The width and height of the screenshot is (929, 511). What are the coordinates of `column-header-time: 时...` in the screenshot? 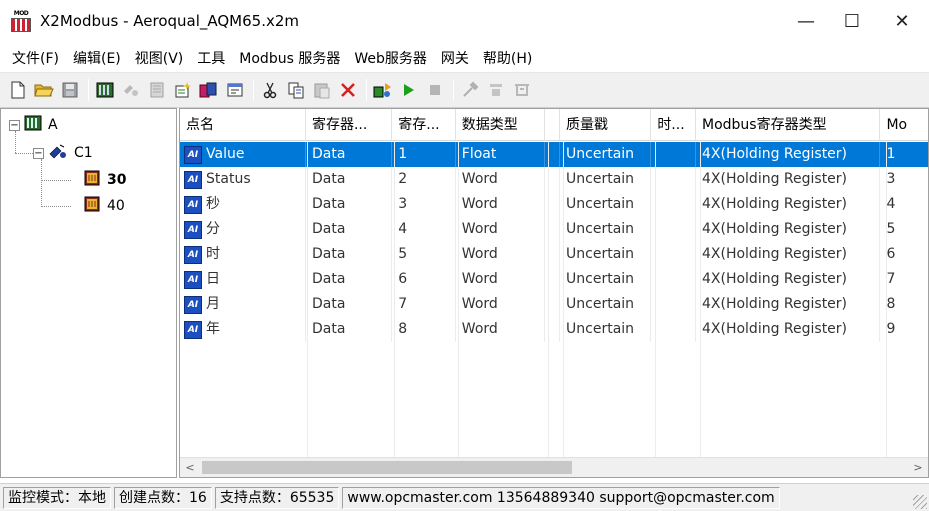 It's located at (673, 125).